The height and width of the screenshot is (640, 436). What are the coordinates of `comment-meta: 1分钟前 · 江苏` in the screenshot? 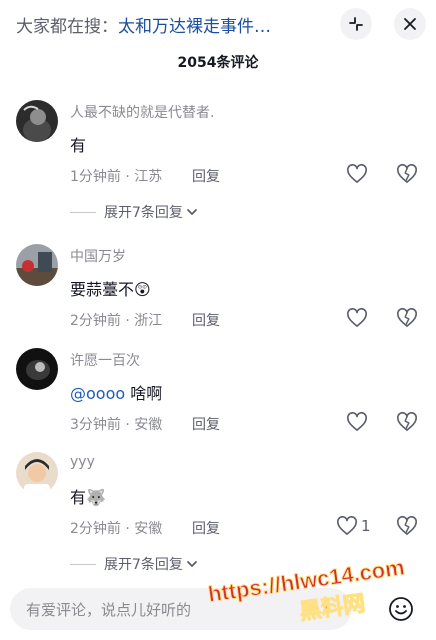 It's located at (116, 177).